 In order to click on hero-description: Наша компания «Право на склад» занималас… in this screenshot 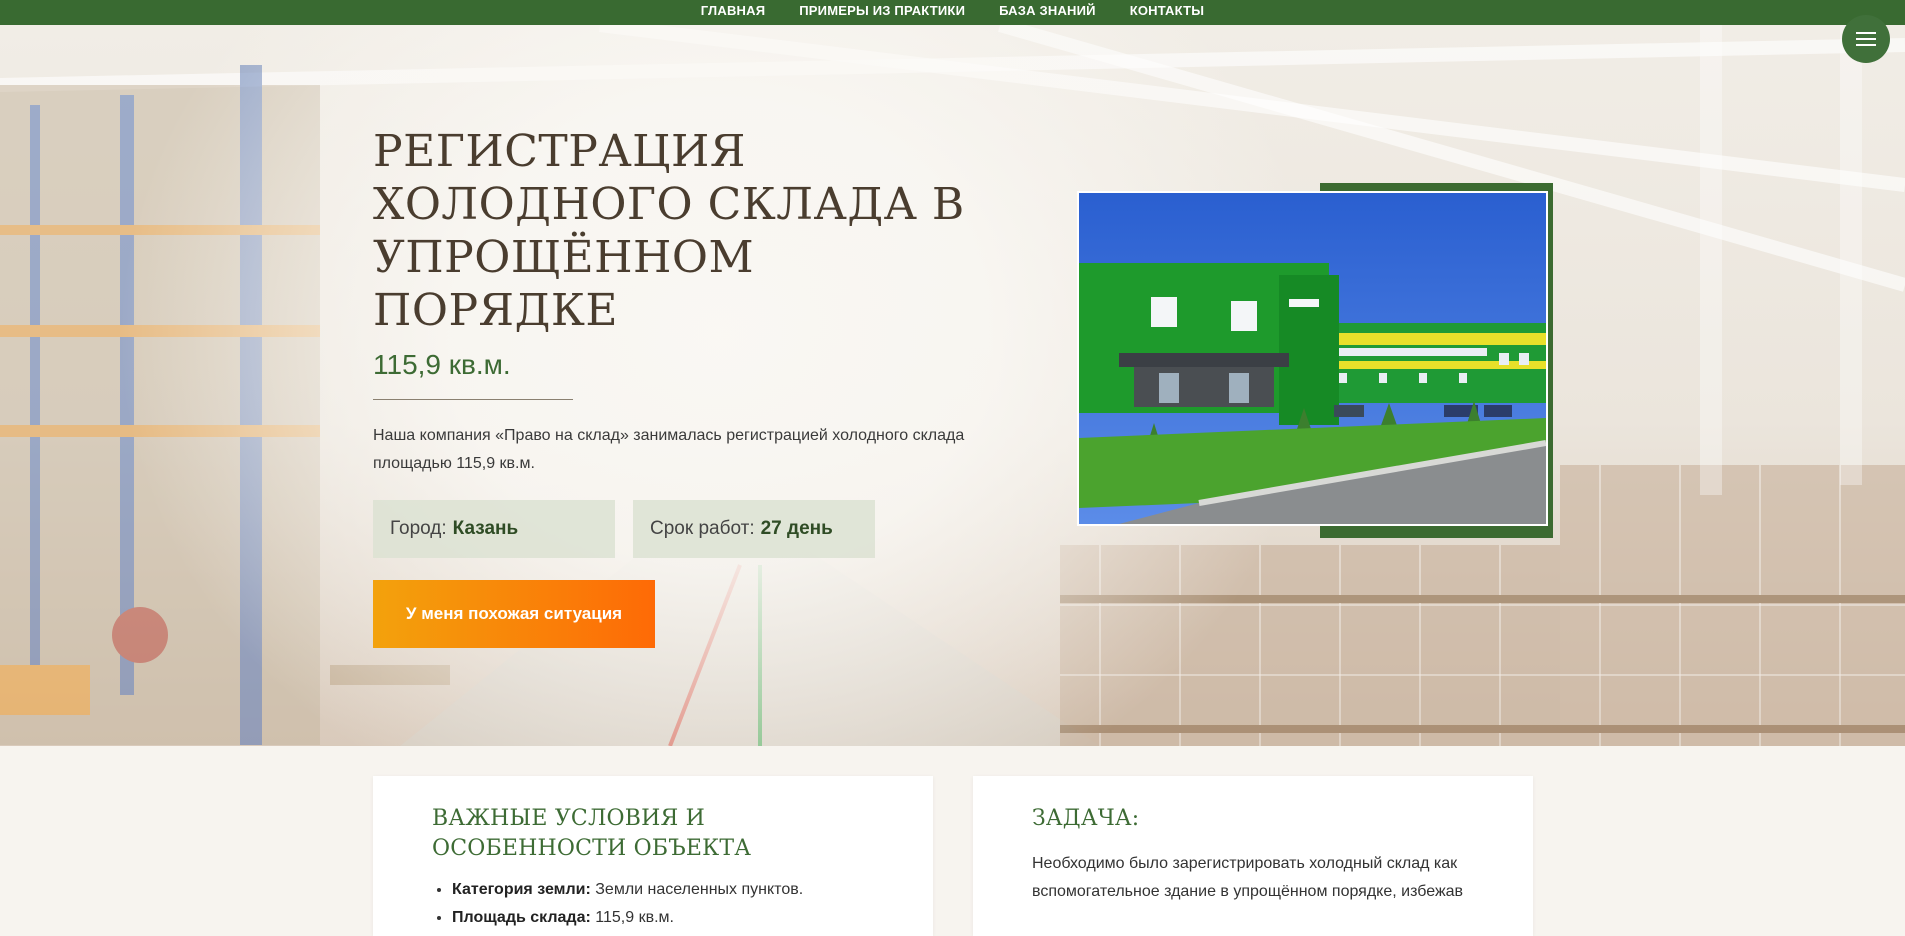, I will do `click(669, 449)`.